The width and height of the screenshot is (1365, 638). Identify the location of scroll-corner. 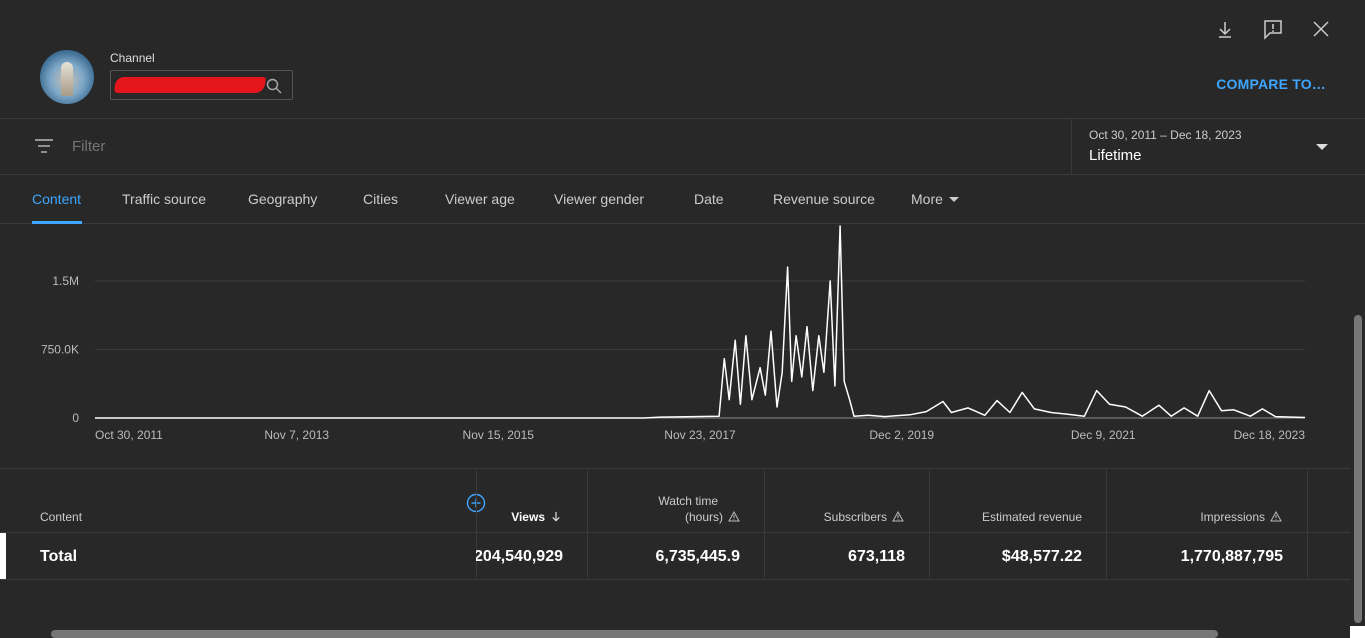
(1357, 632).